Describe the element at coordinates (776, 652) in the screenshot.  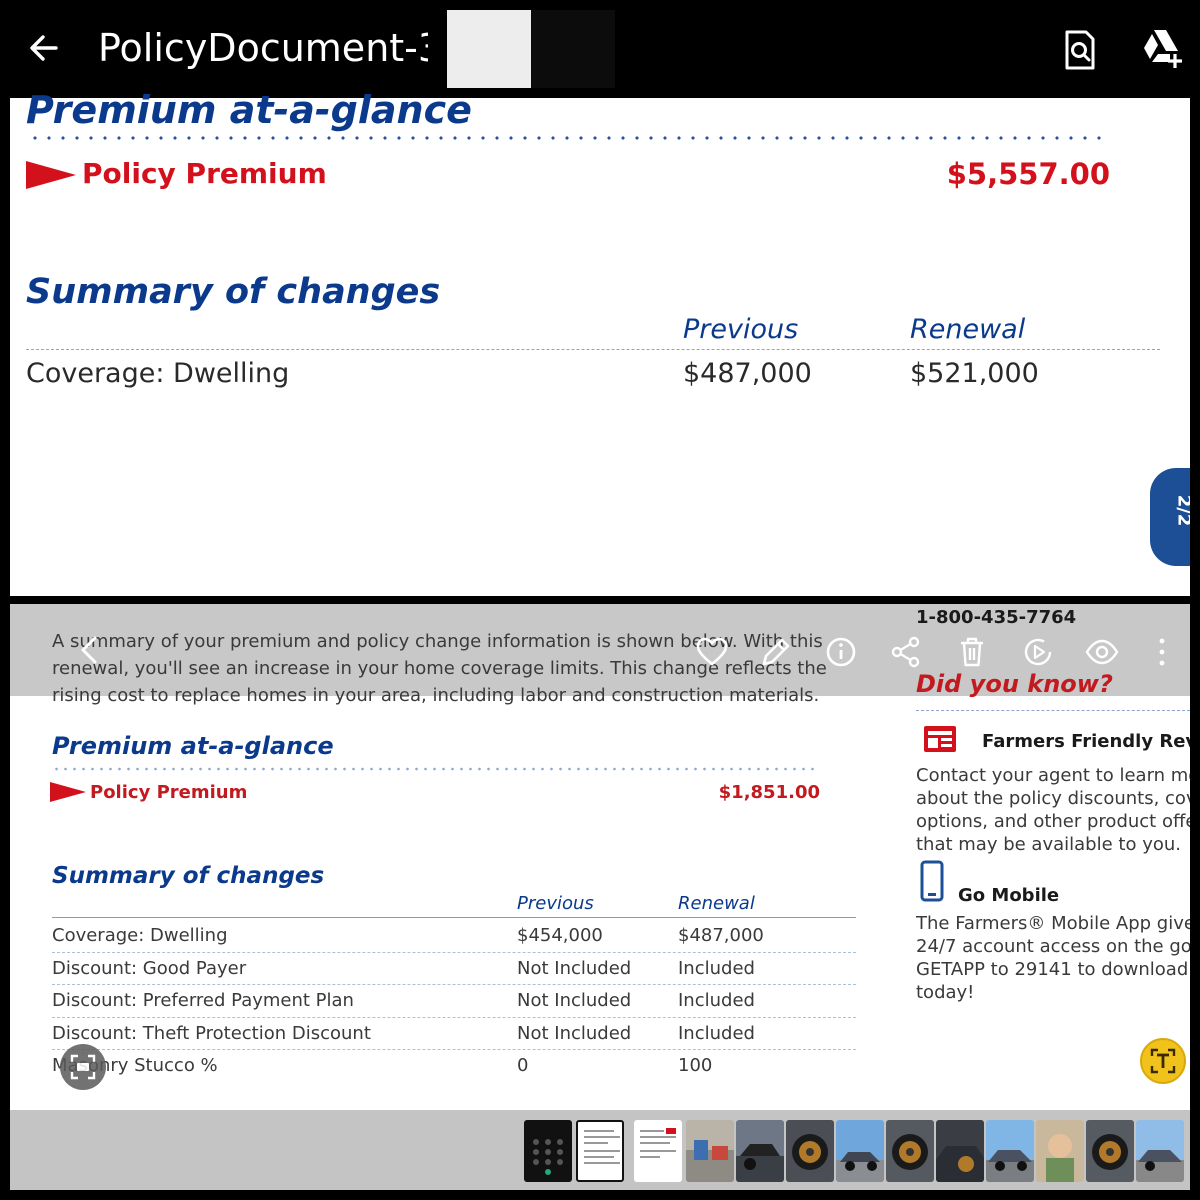
I see `edit-icon` at that location.